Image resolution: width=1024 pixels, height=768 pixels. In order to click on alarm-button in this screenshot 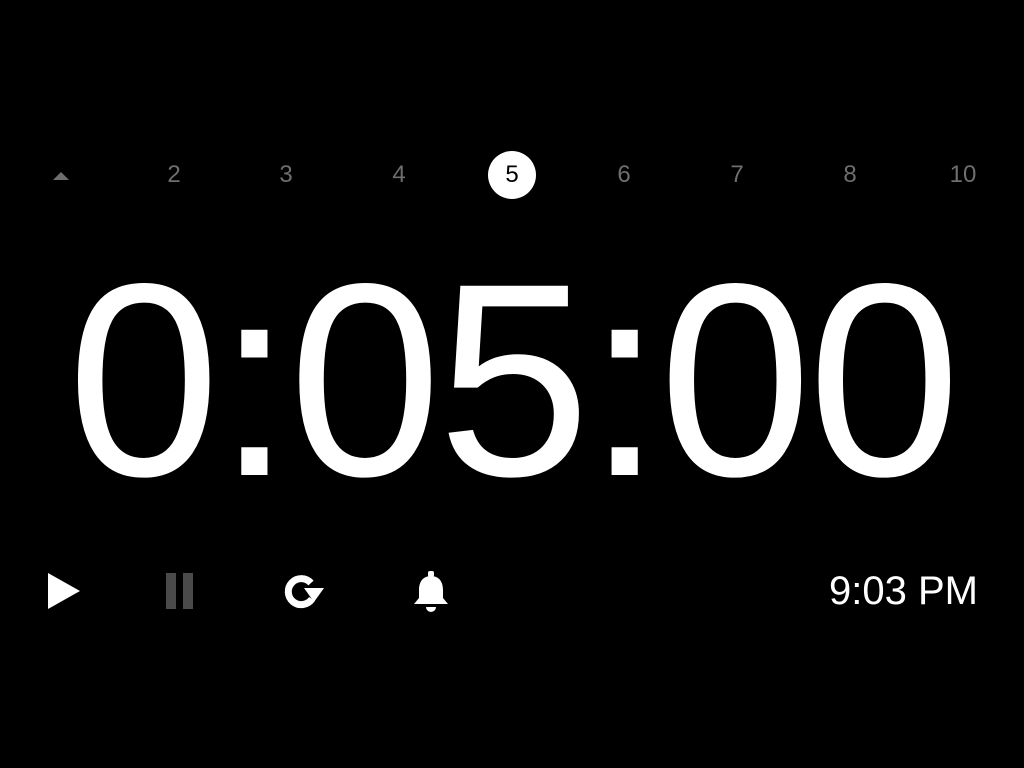, I will do `click(431, 591)`.